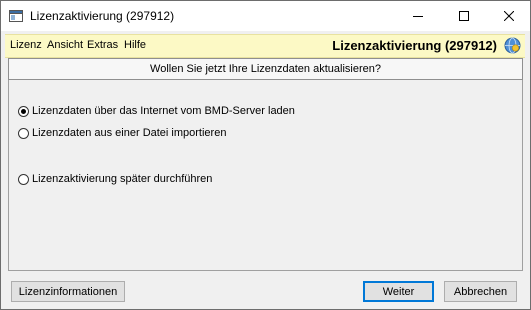  I want to click on license-info-button: Lizenzinformationen, so click(68, 291).